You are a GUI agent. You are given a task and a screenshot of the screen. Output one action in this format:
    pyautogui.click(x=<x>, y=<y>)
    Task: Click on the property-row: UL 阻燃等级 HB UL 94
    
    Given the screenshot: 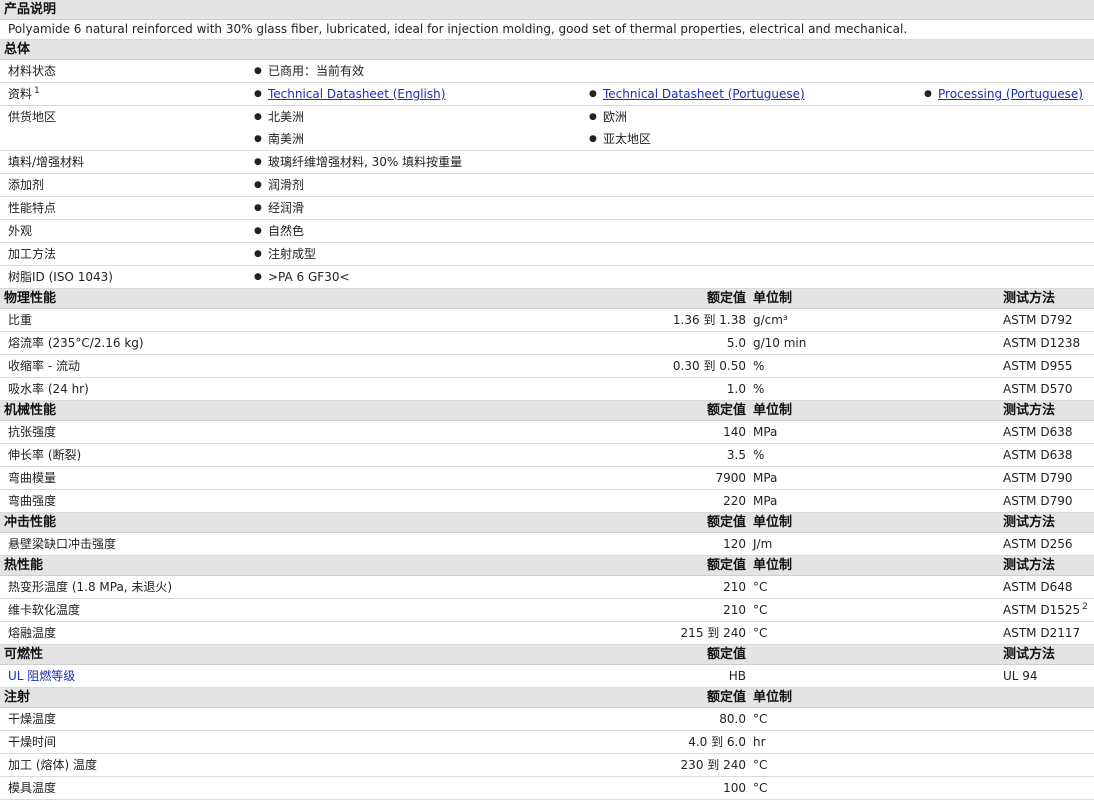 What is the action you would take?
    pyautogui.click(x=547, y=676)
    